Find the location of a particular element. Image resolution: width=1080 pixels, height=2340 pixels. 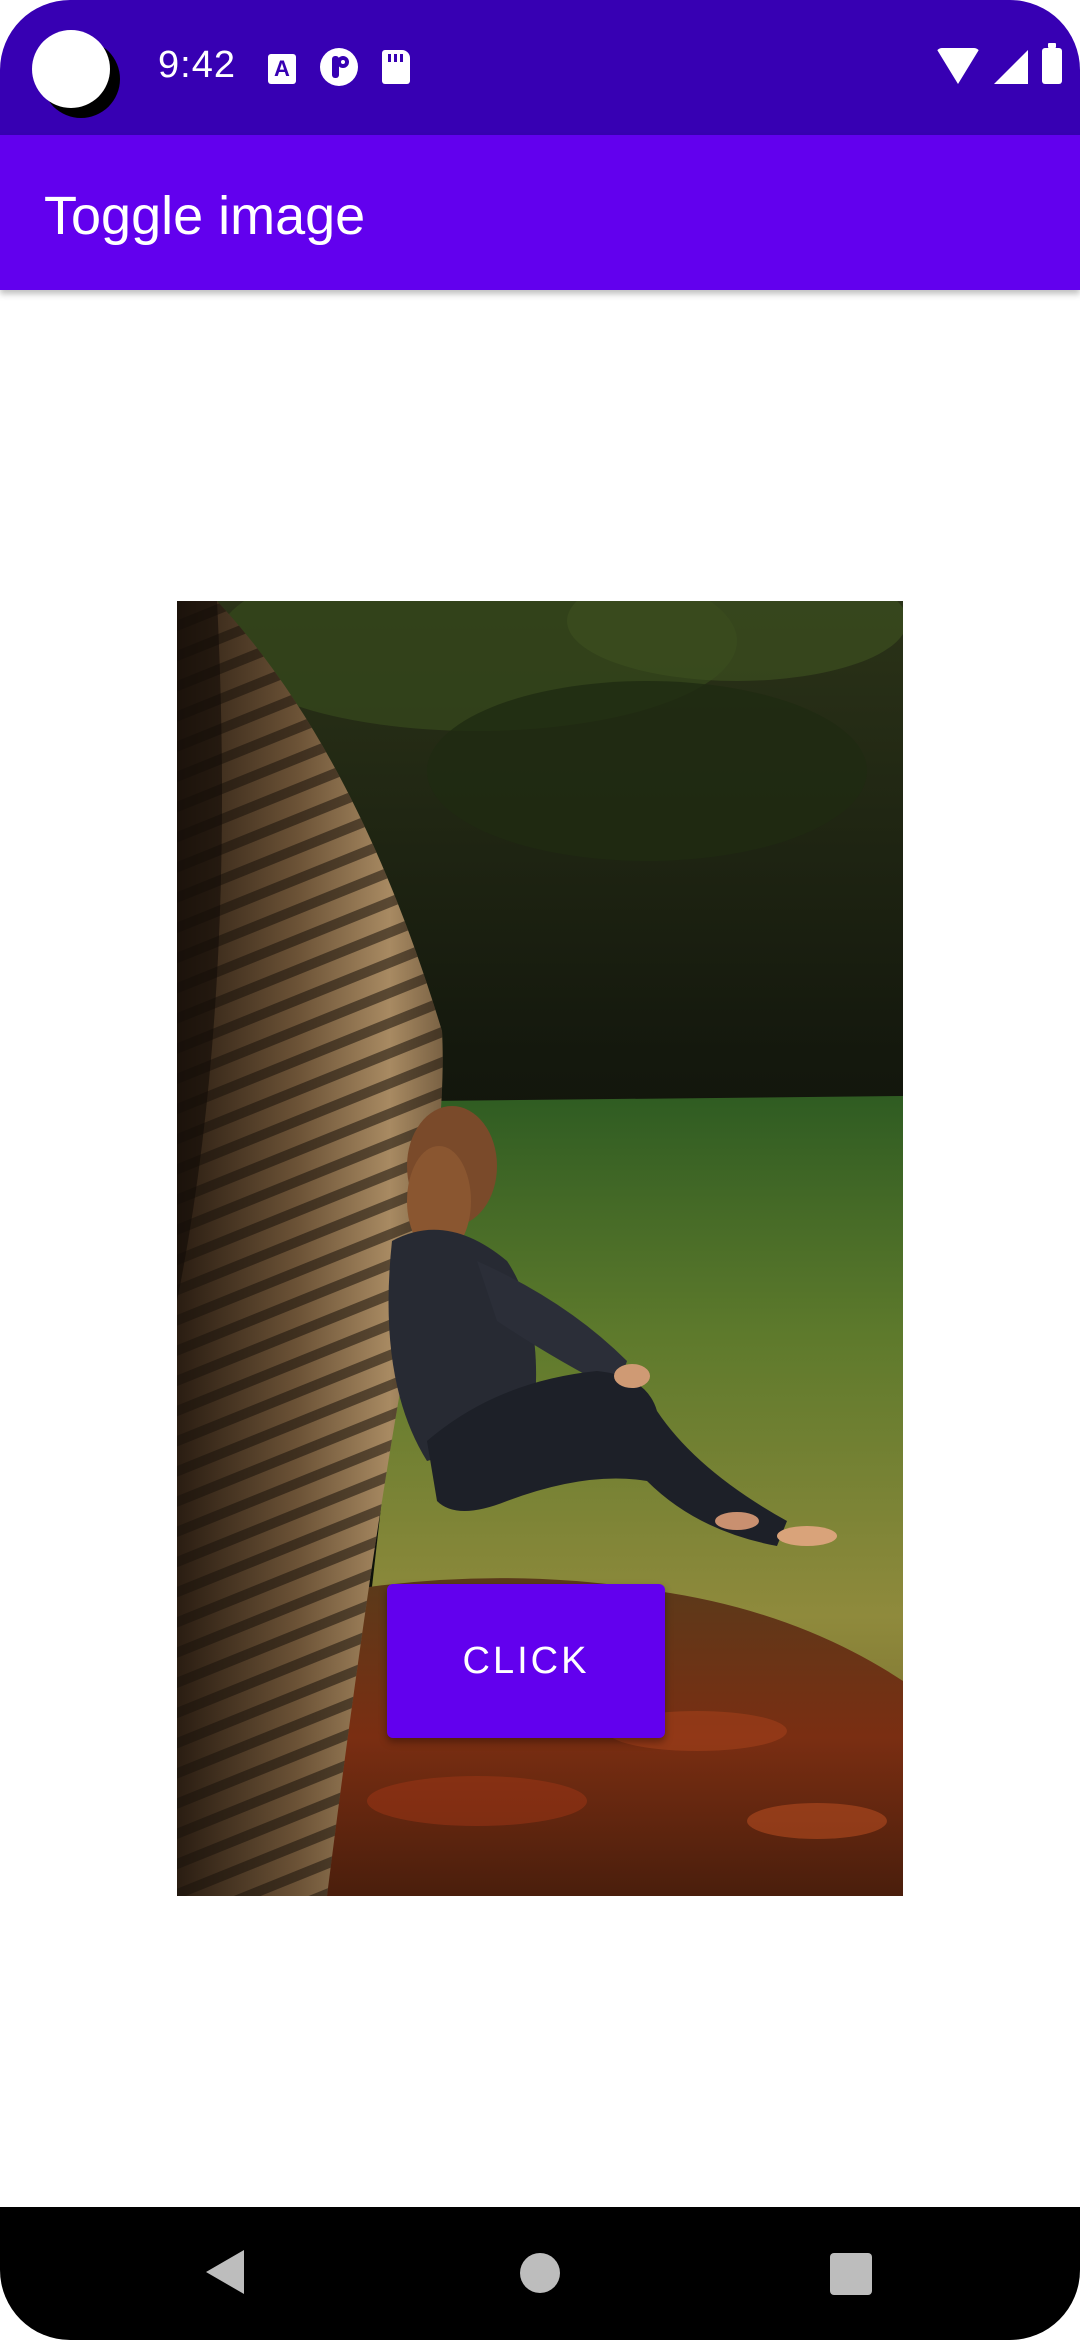

recents-icon is located at coordinates (851, 2274).